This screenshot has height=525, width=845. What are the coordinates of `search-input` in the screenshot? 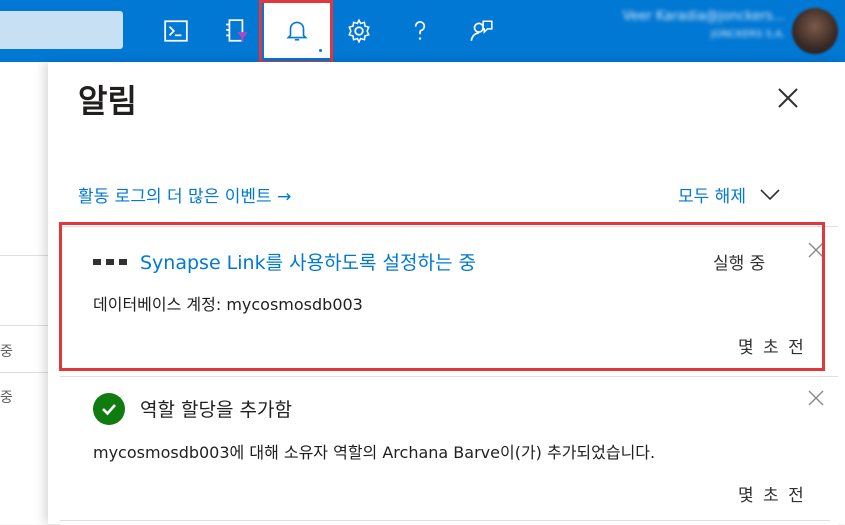 It's located at (61, 30).